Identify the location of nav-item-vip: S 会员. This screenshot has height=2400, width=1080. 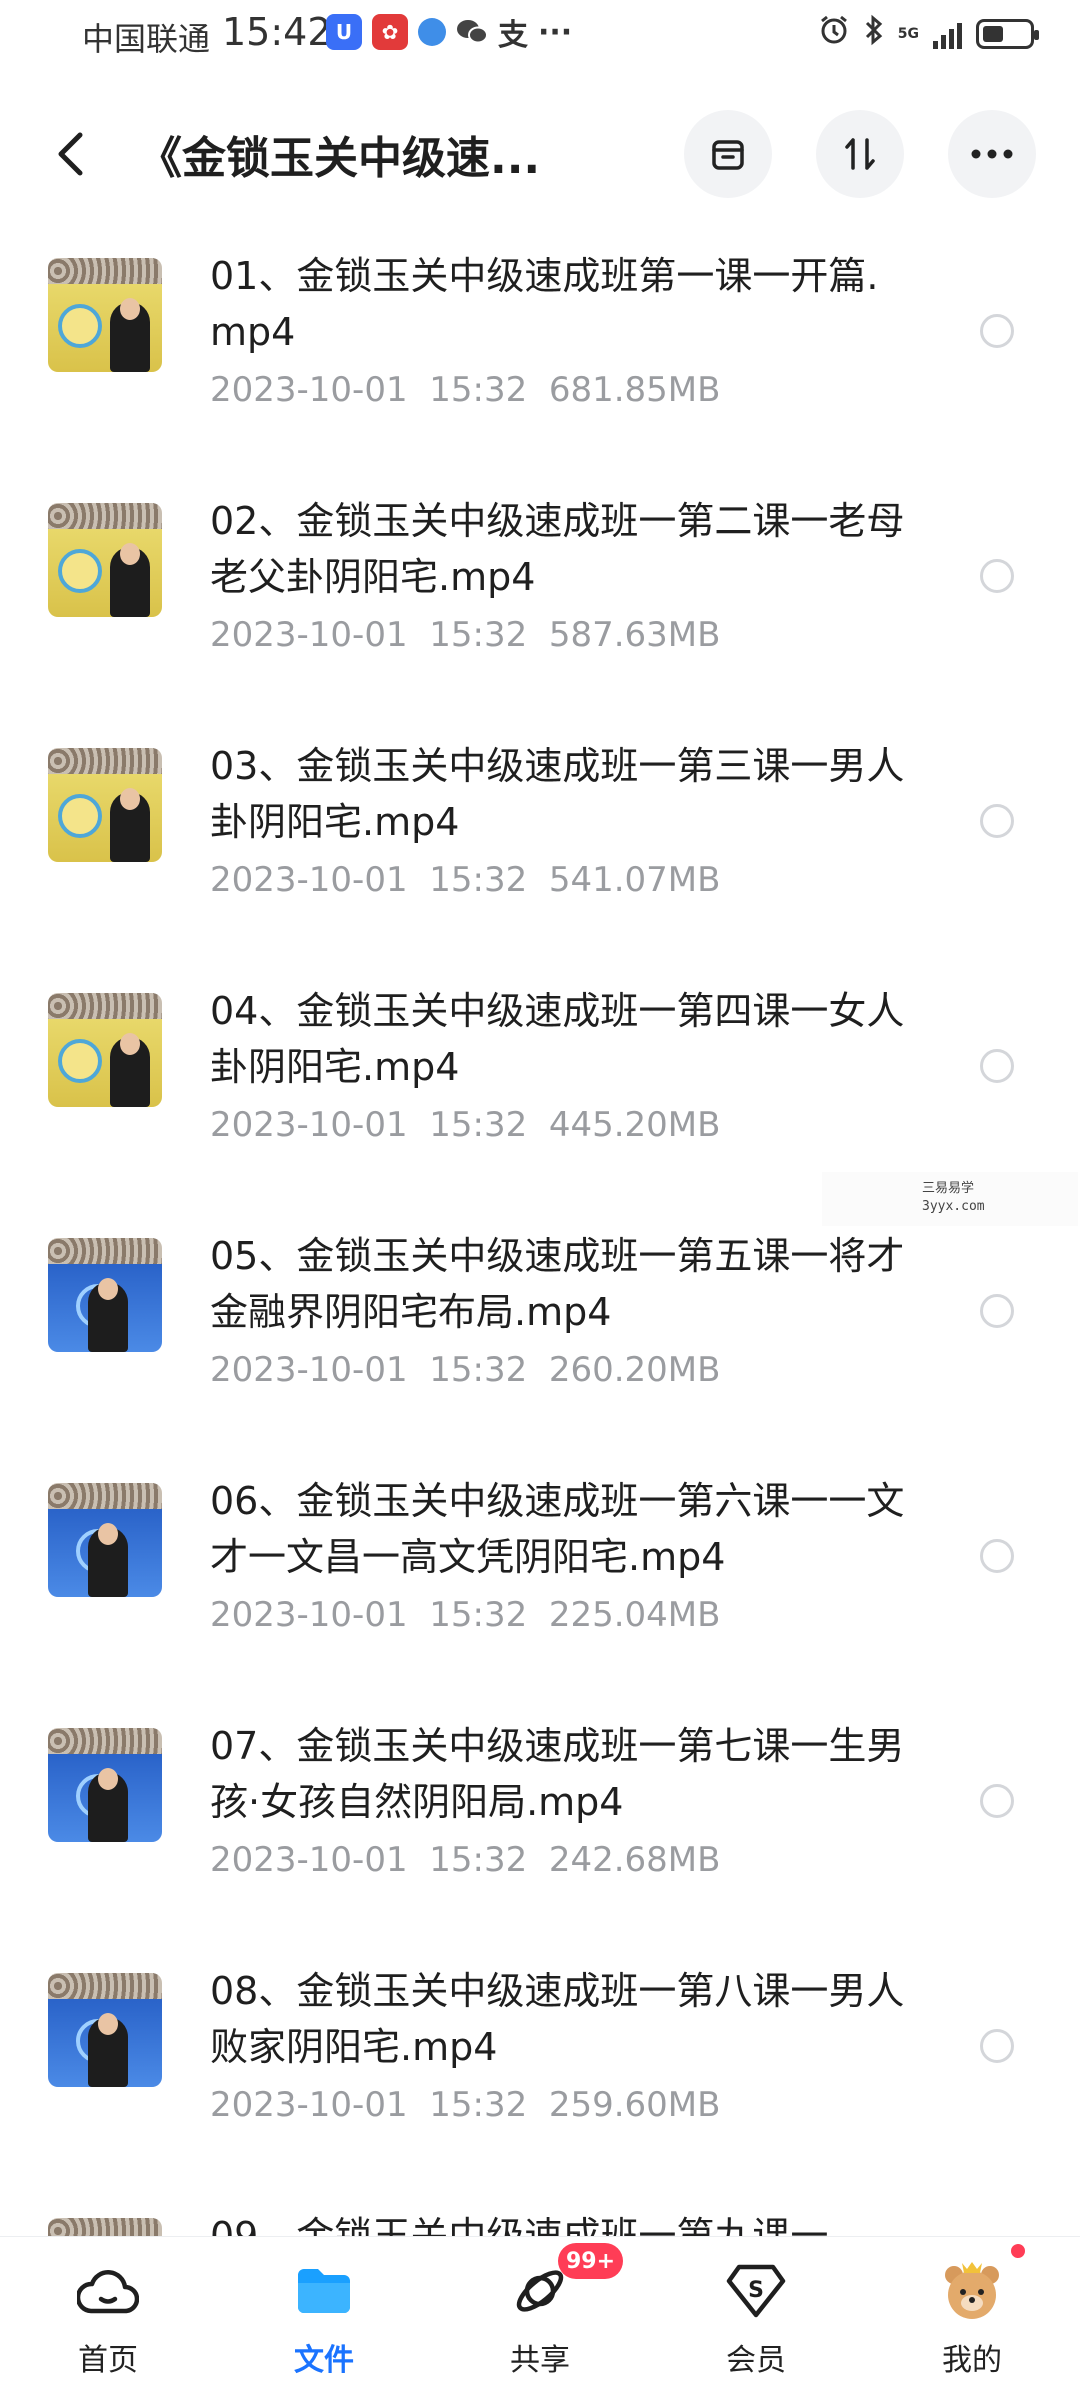
(756, 2318).